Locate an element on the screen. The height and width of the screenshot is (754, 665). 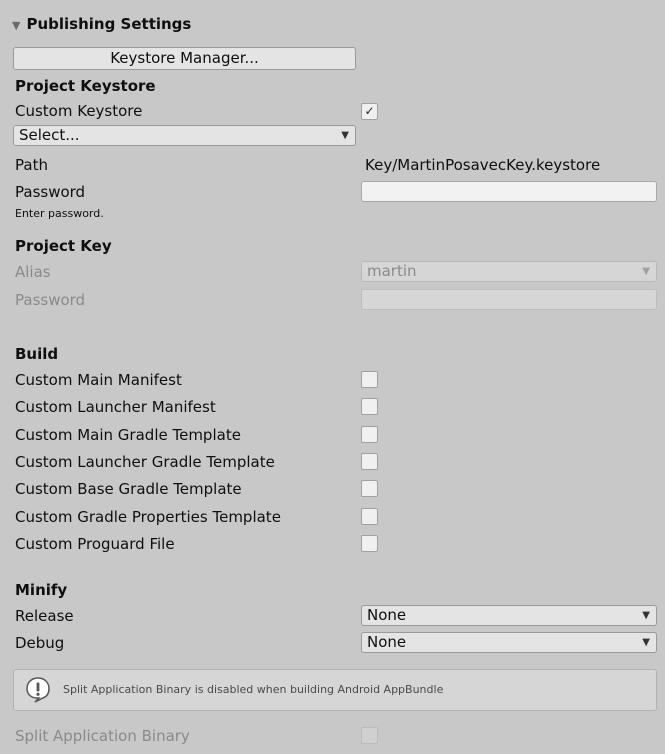
custom-proguard-file-checkbox is located at coordinates (369, 543).